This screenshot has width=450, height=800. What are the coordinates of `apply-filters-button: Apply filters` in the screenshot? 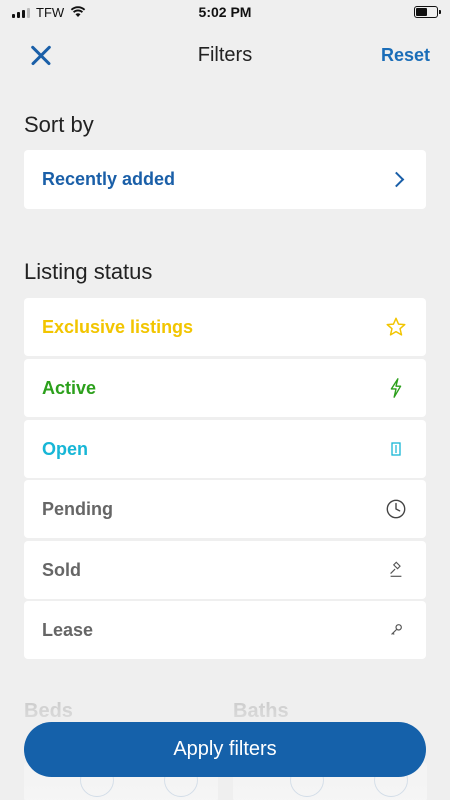 It's located at (225, 749).